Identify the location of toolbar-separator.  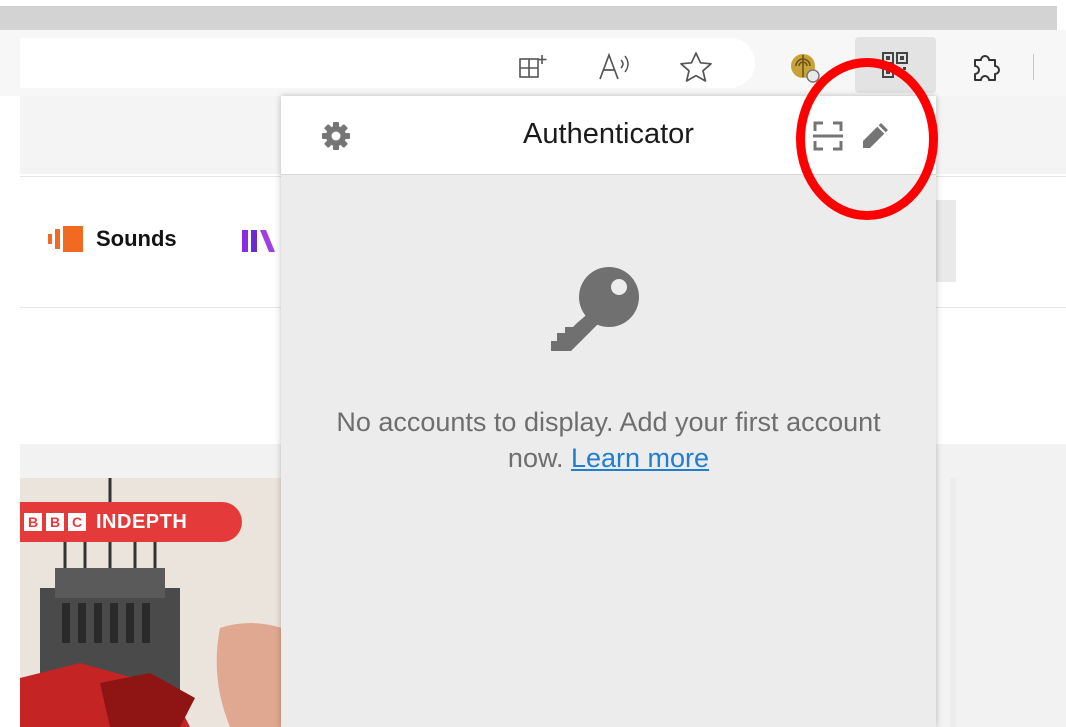
(1033, 67).